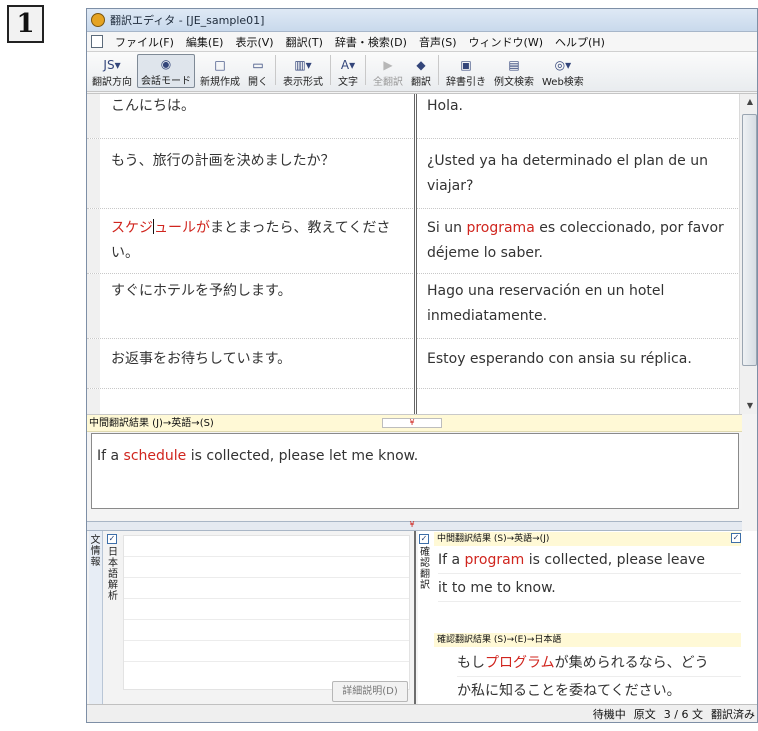  I want to click on bottom-splitter: ¥, so click(414, 526).